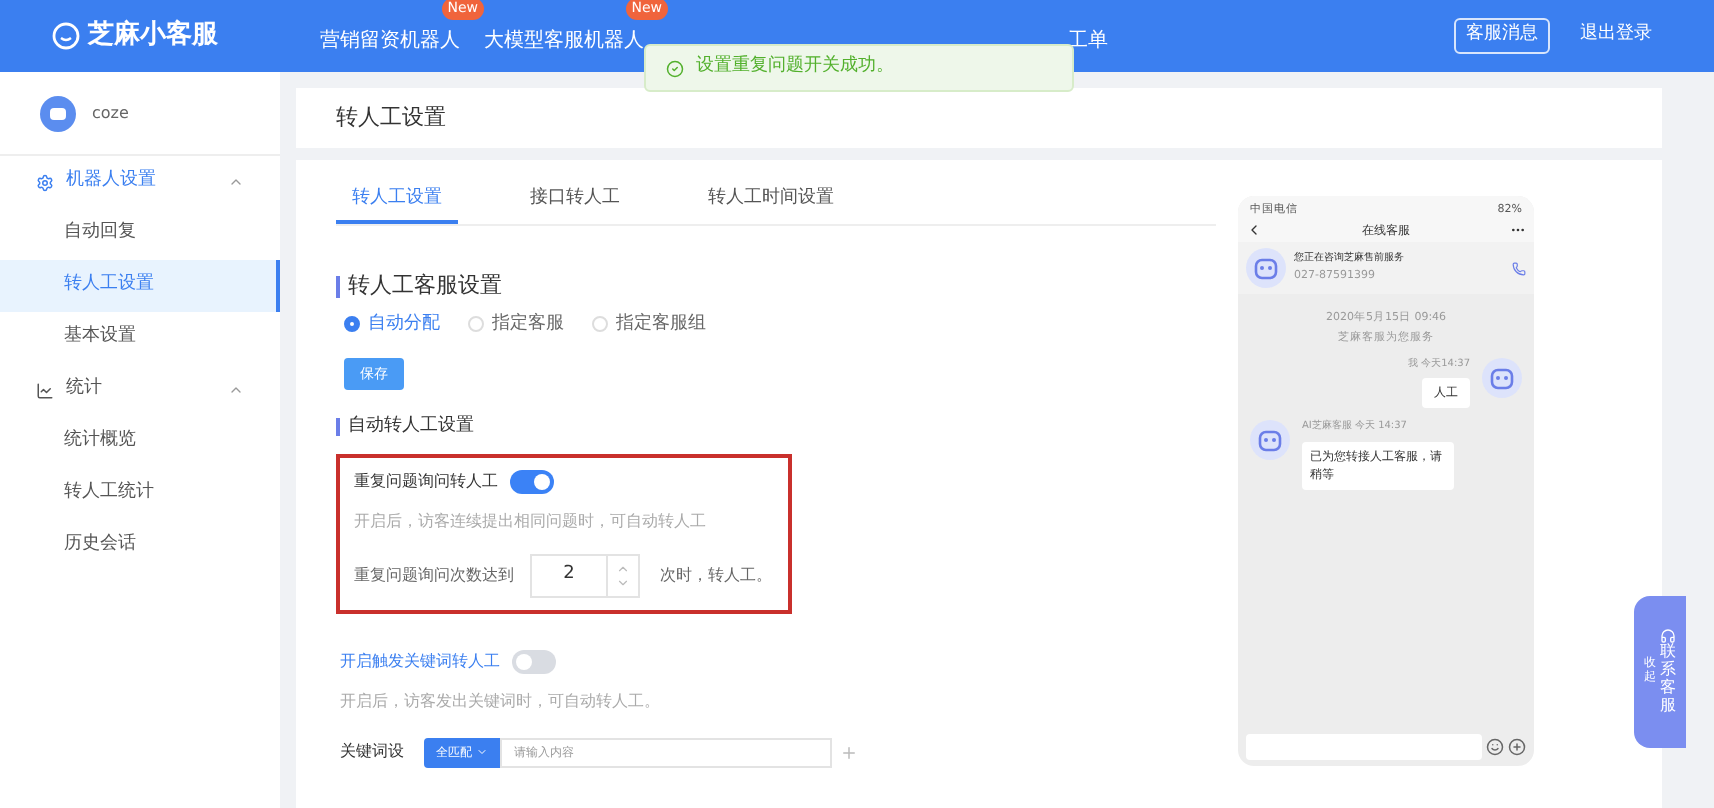 Image resolution: width=1714 pixels, height=808 pixels. I want to click on section-title: 自动转人工设置, so click(411, 427).